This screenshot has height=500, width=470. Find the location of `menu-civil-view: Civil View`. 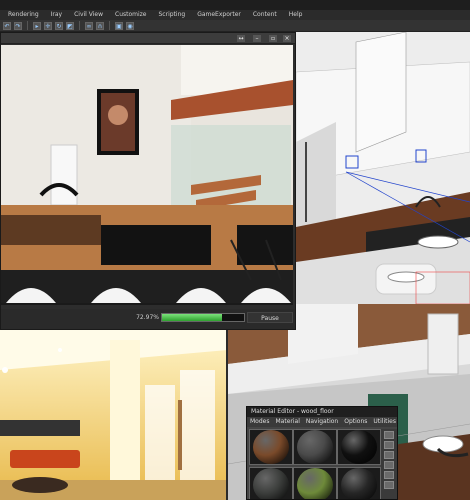

menu-civil-view: Civil View is located at coordinates (88, 15).